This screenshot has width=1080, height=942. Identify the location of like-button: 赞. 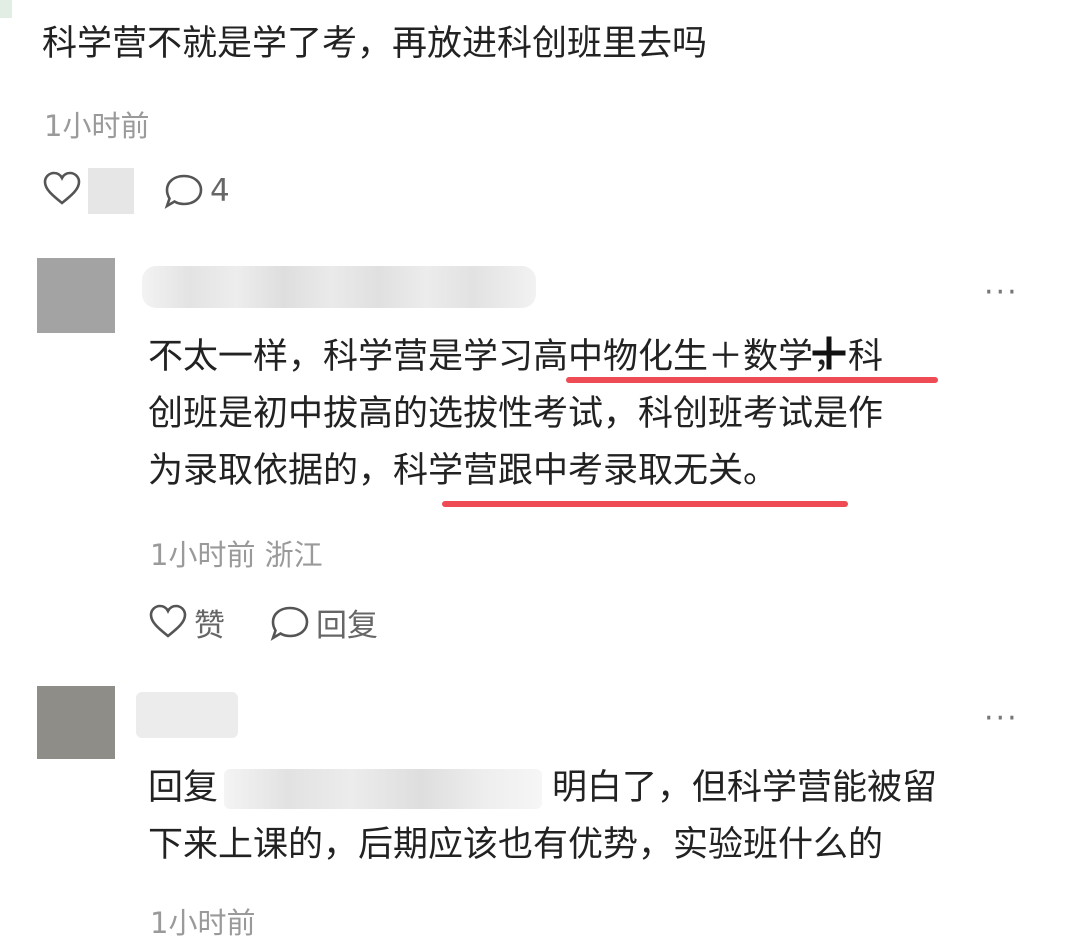
(186, 622).